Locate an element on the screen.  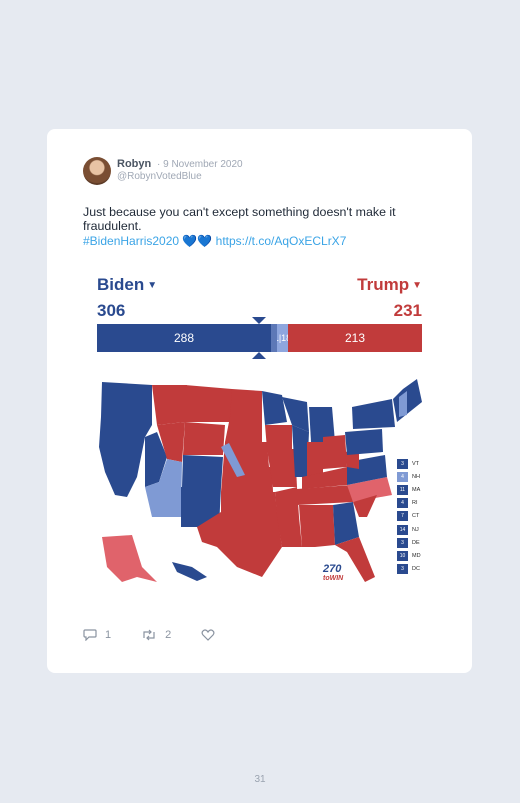
like-button is located at coordinates (208, 635).